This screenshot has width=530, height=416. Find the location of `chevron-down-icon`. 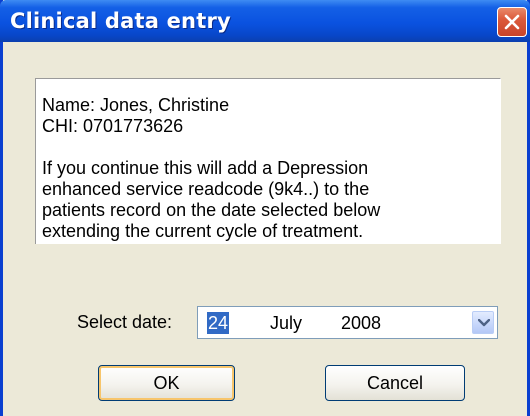

chevron-down-icon is located at coordinates (484, 323).